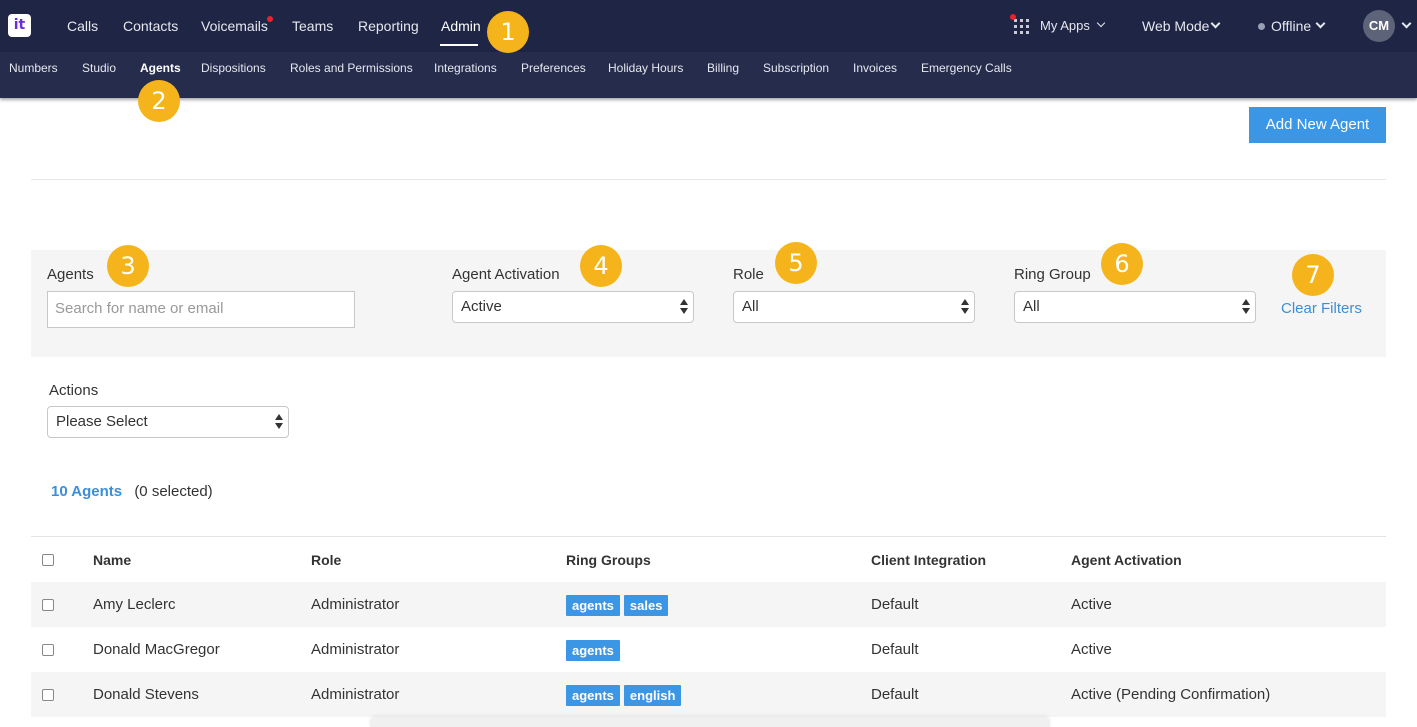 This screenshot has height=727, width=1417. What do you see at coordinates (146, 694) in the screenshot?
I see `agent-name-link: Donald Stevens` at bounding box center [146, 694].